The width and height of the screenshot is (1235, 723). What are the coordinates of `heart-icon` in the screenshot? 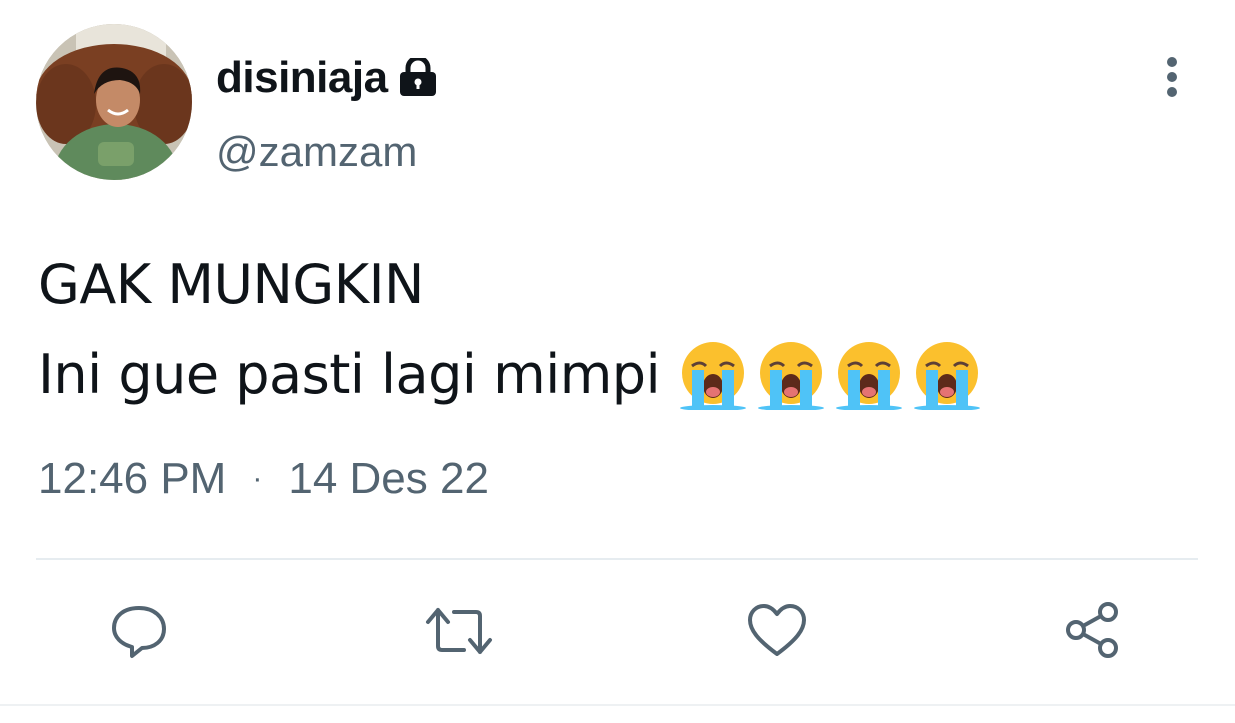 It's located at (777, 630).